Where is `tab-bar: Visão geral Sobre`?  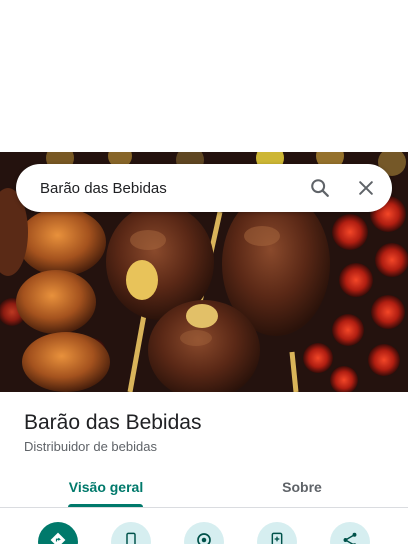 tab-bar: Visão geral Sobre is located at coordinates (204, 487).